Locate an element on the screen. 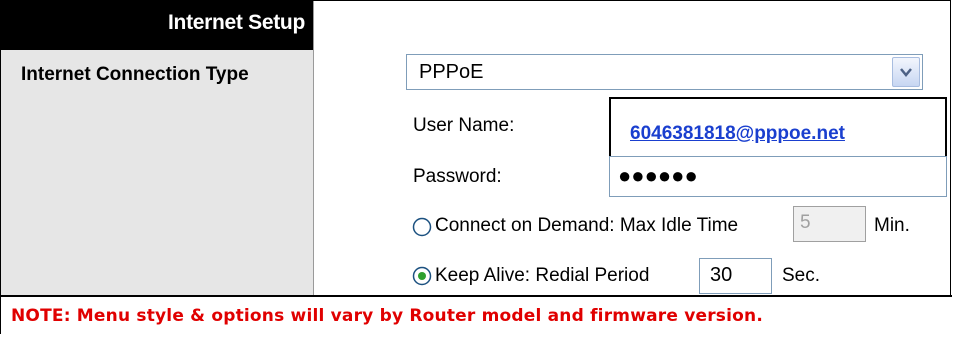  redial-period-input: 30 is located at coordinates (735, 276).